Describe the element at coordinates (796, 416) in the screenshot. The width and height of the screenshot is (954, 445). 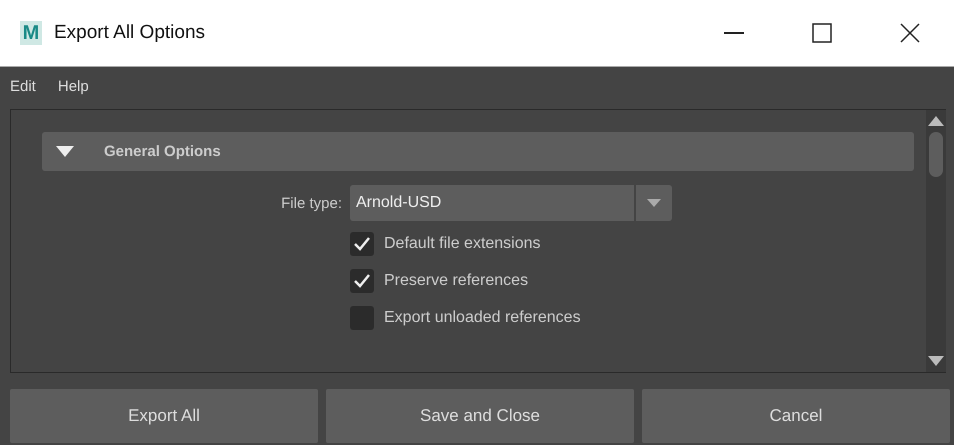
I see `dialog-button: Cancel` at that location.